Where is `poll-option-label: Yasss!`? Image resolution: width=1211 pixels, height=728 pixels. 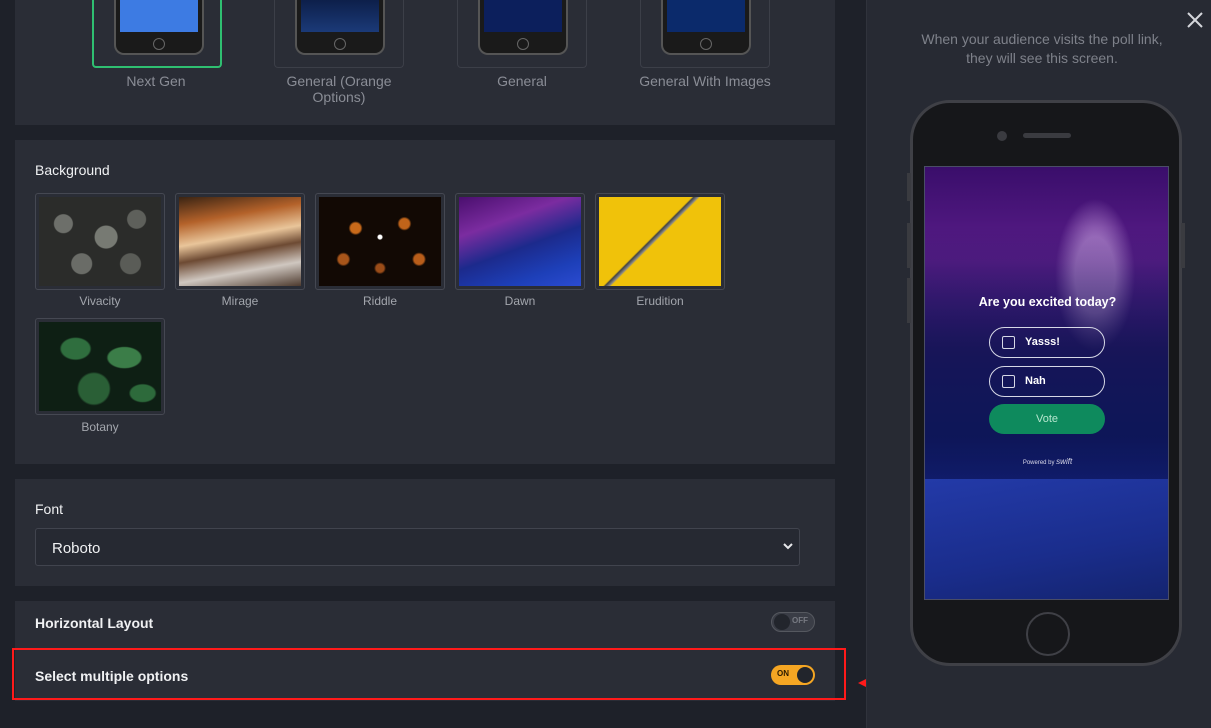 poll-option-label: Yasss! is located at coordinates (1042, 342).